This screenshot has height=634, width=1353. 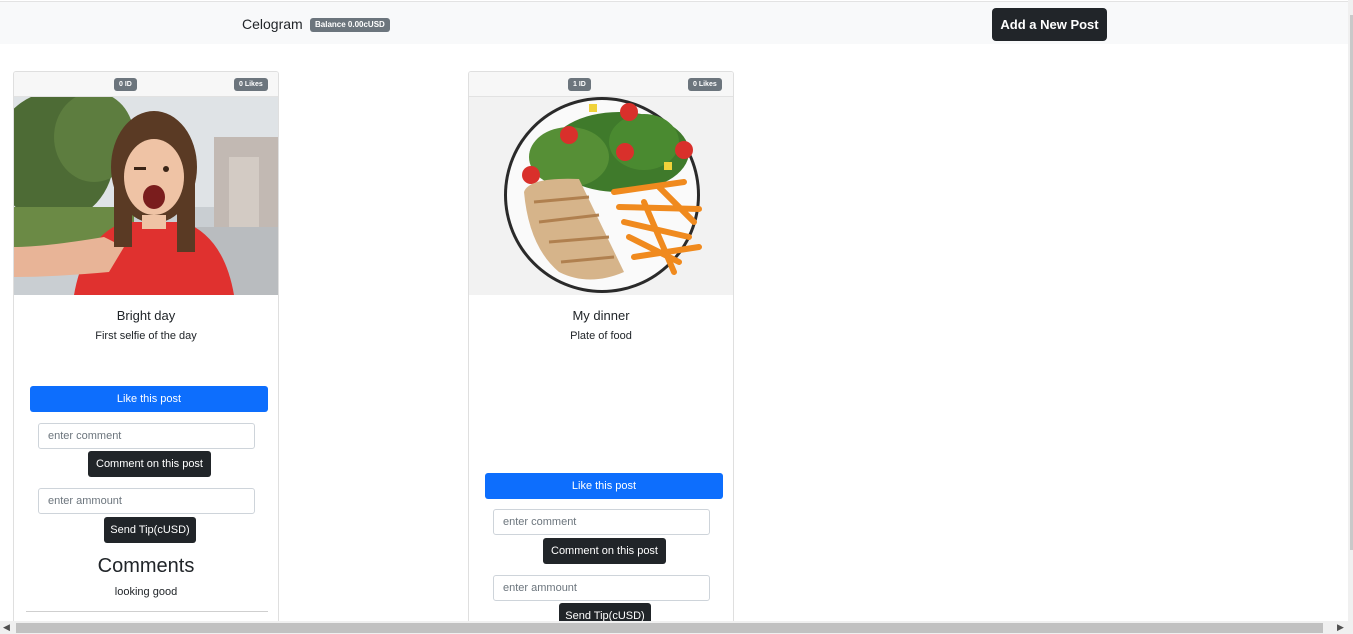 I want to click on post-description: First selfie of the day, so click(x=146, y=336).